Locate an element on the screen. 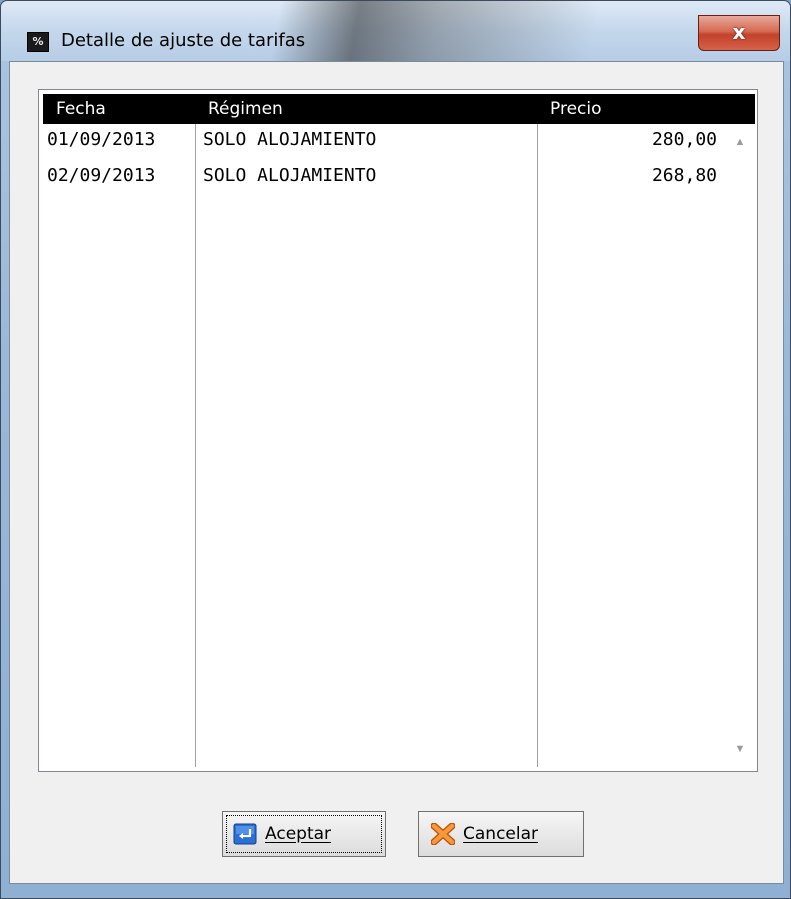 This screenshot has width=791, height=899. table-row: 01/09/2013 SOLO ALOJAMIENTO 280,00 is located at coordinates (383, 143).